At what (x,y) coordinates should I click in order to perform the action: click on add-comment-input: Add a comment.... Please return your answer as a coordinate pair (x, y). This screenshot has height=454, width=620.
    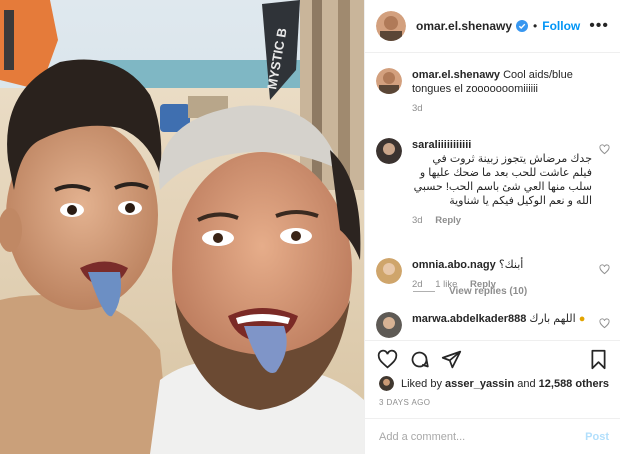
    Looking at the image, I should click on (422, 437).